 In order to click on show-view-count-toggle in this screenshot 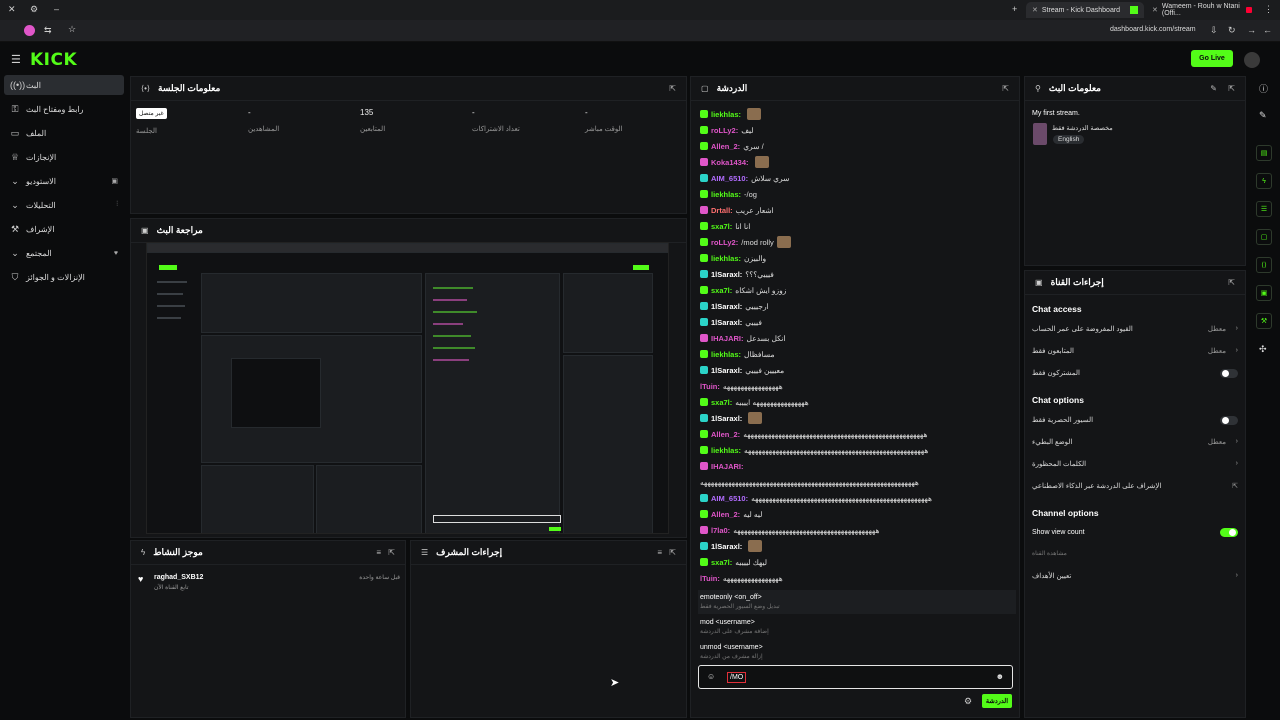, I will do `click(1229, 532)`.